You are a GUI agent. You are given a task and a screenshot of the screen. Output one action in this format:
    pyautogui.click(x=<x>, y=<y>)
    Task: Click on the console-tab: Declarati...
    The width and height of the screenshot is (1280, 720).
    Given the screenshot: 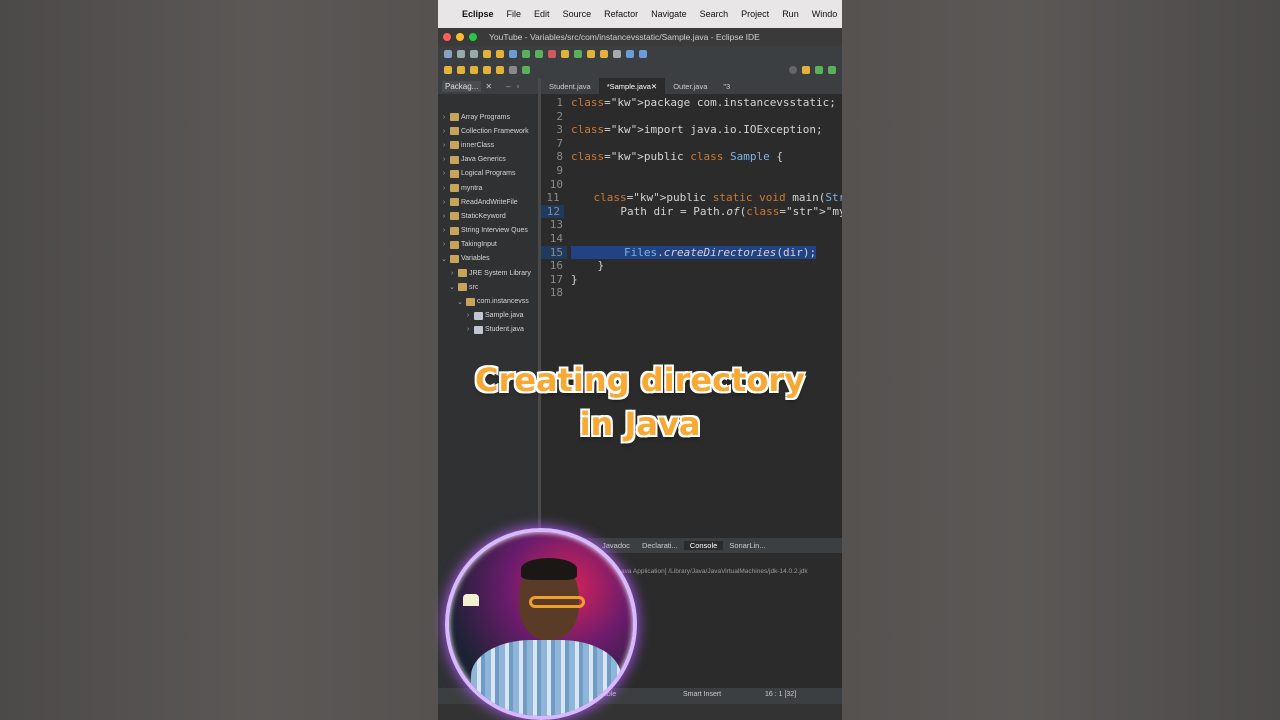 What is the action you would take?
    pyautogui.click(x=660, y=545)
    